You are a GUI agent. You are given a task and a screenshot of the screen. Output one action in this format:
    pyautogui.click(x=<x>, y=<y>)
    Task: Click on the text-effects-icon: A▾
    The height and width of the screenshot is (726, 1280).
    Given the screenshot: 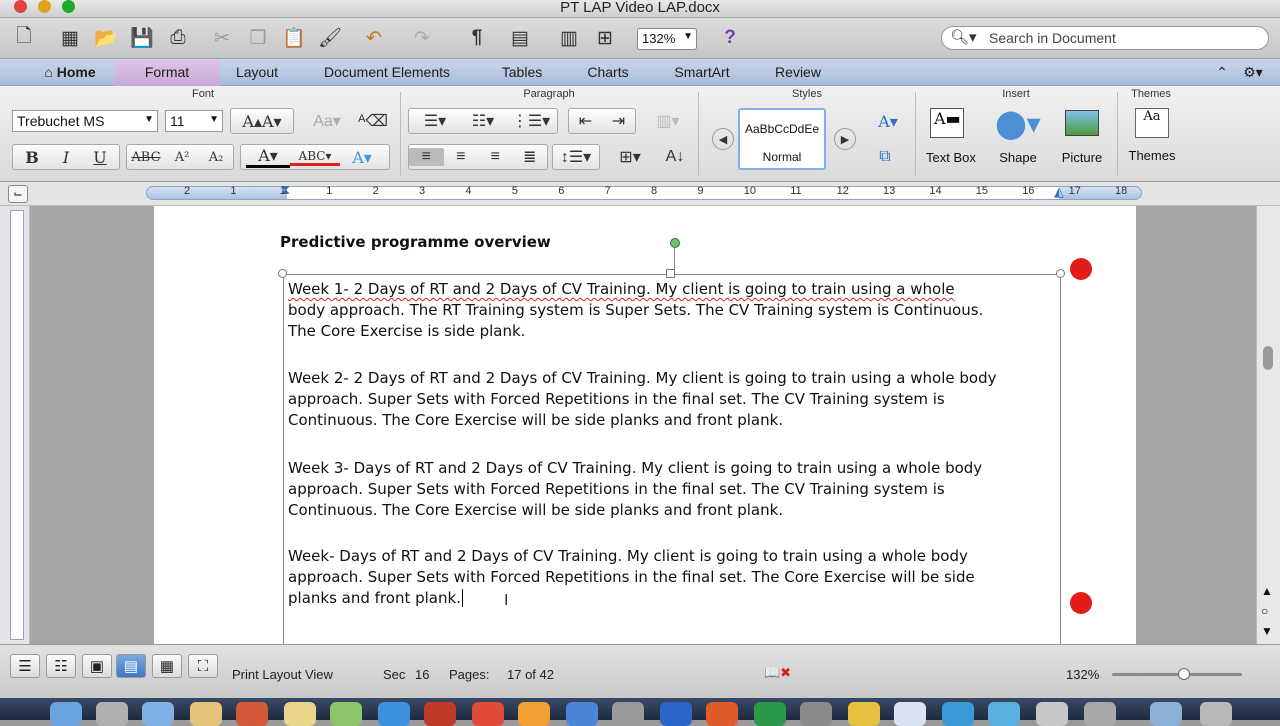 What is the action you would take?
    pyautogui.click(x=362, y=157)
    